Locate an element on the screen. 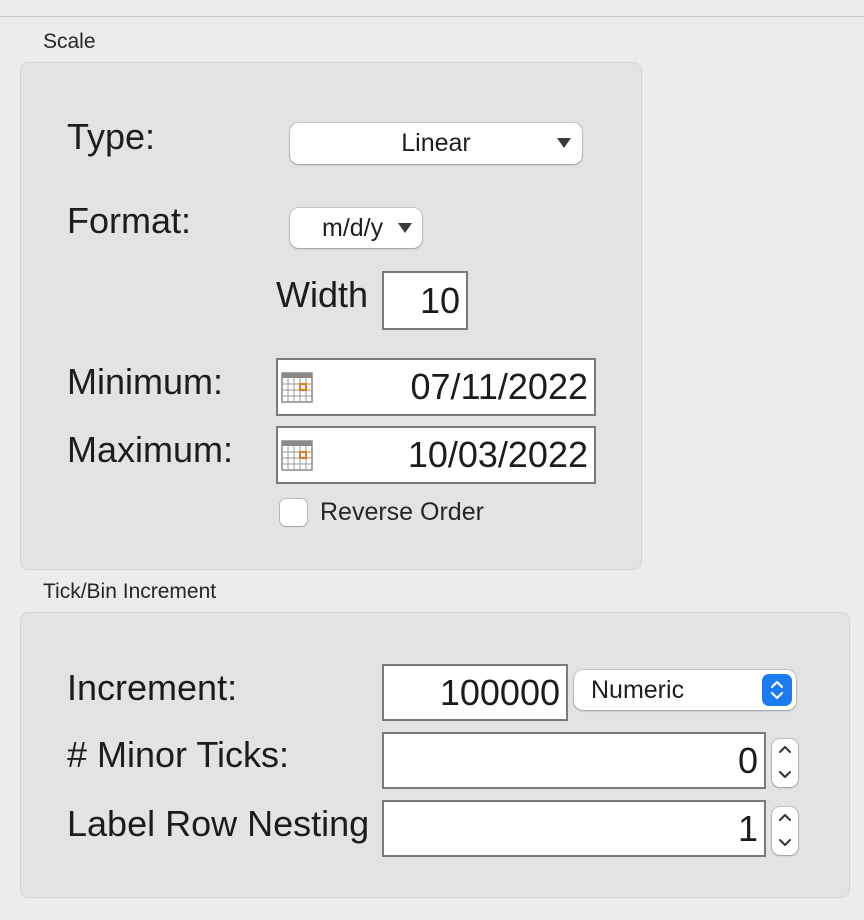 The width and height of the screenshot is (864, 920). increment-unit-select: Numeric is located at coordinates (685, 690).